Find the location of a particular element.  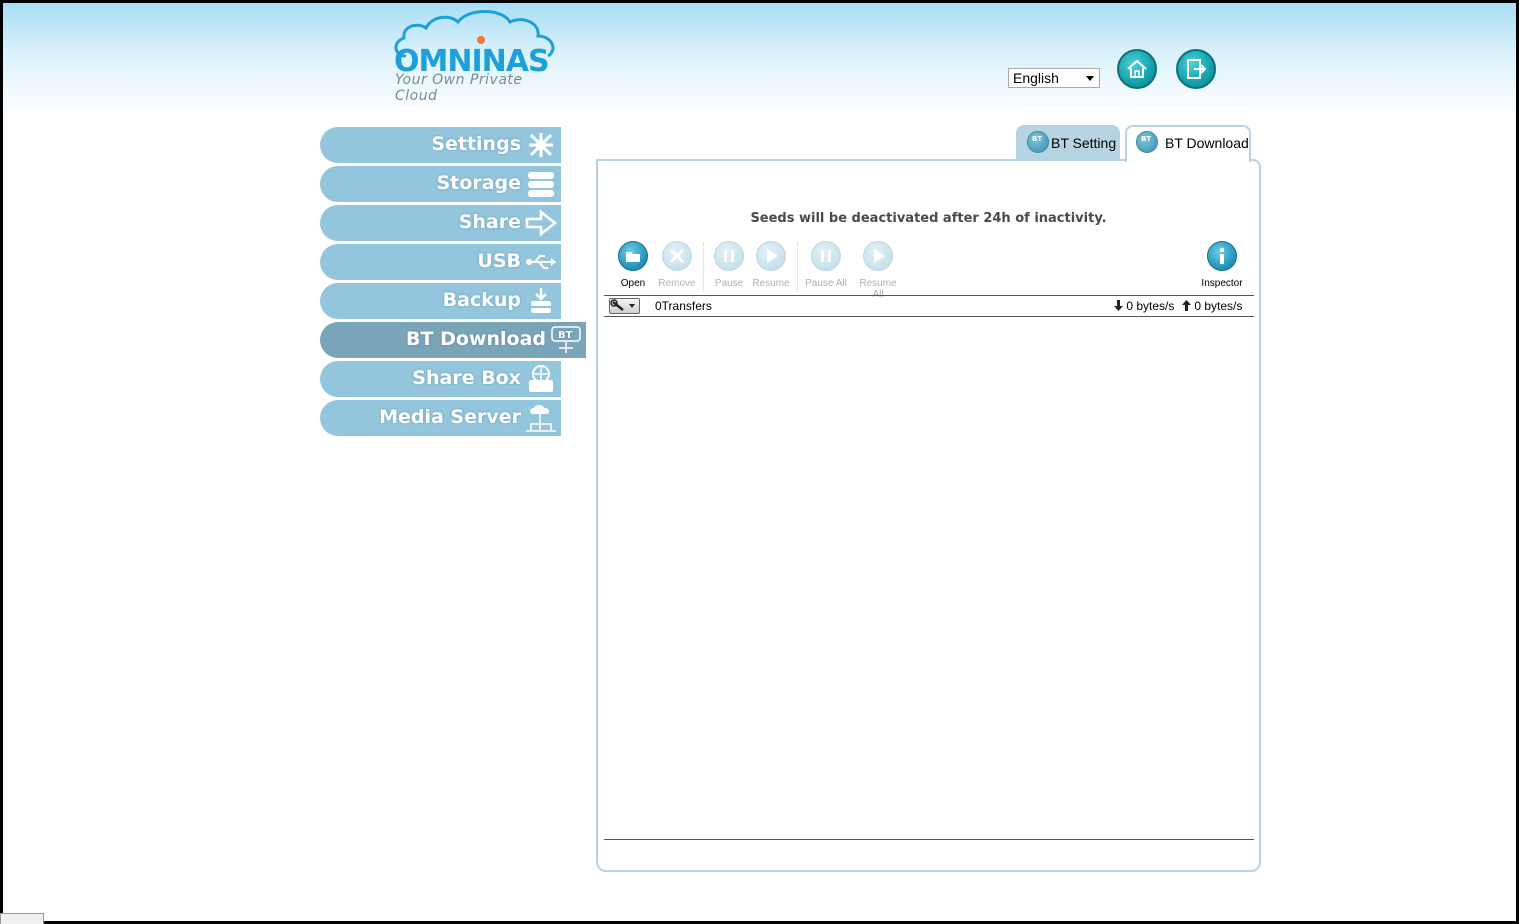

inspector-label: Inspector is located at coordinates (1222, 283).